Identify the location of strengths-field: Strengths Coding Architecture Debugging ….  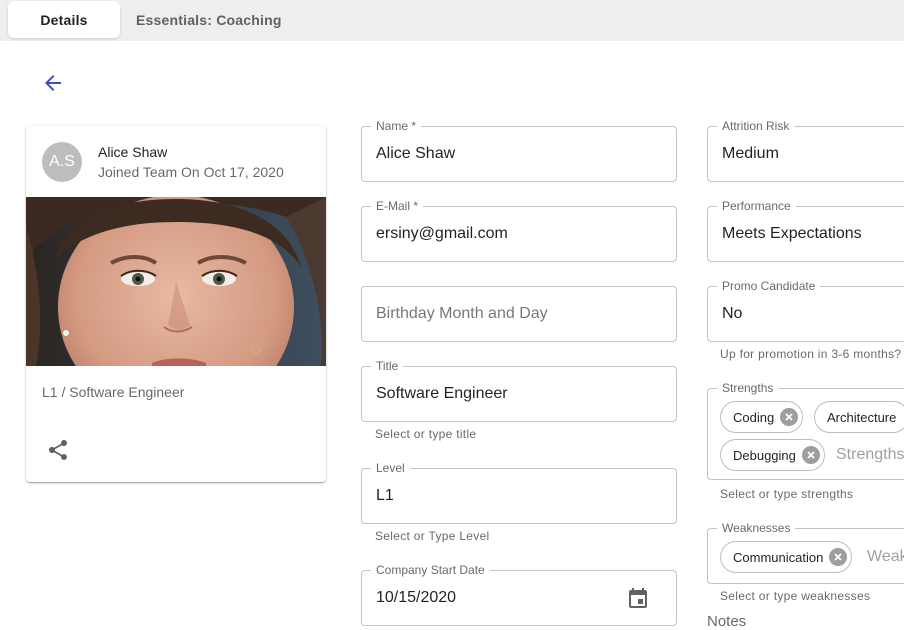
(805, 430).